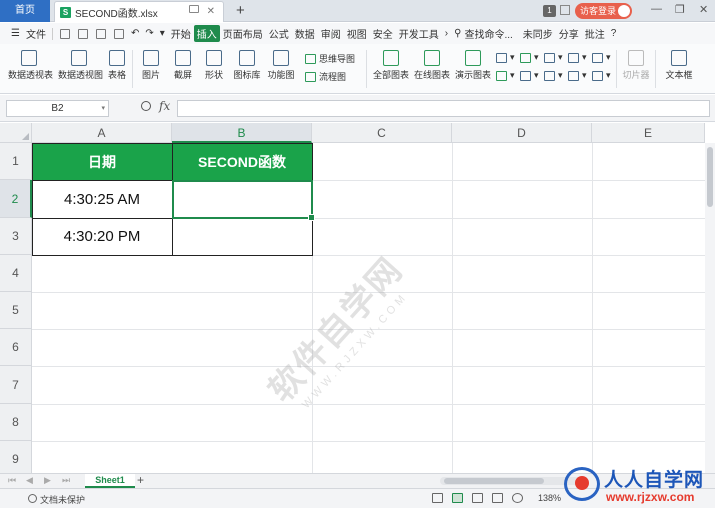 The height and width of the screenshot is (508, 715). I want to click on bar-chart-button: ▾, so click(505, 75).